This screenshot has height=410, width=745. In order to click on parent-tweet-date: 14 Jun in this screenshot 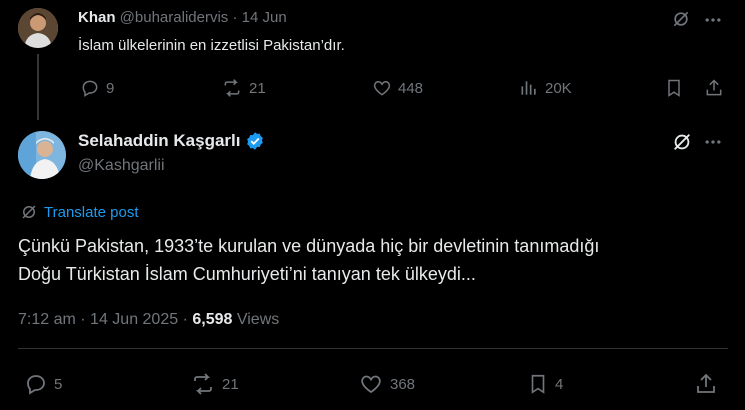, I will do `click(264, 17)`.